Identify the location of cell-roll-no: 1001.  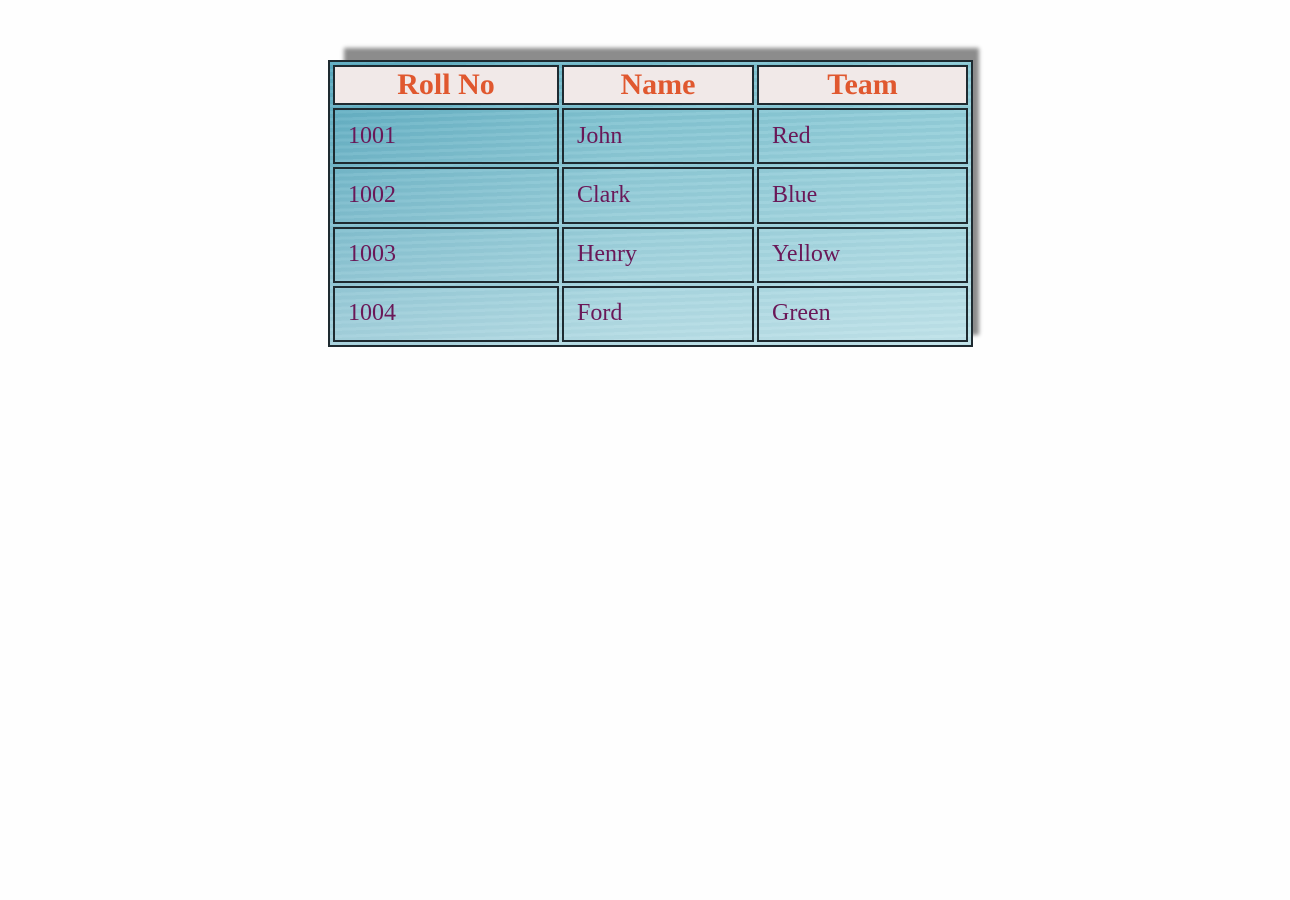
(446, 136).